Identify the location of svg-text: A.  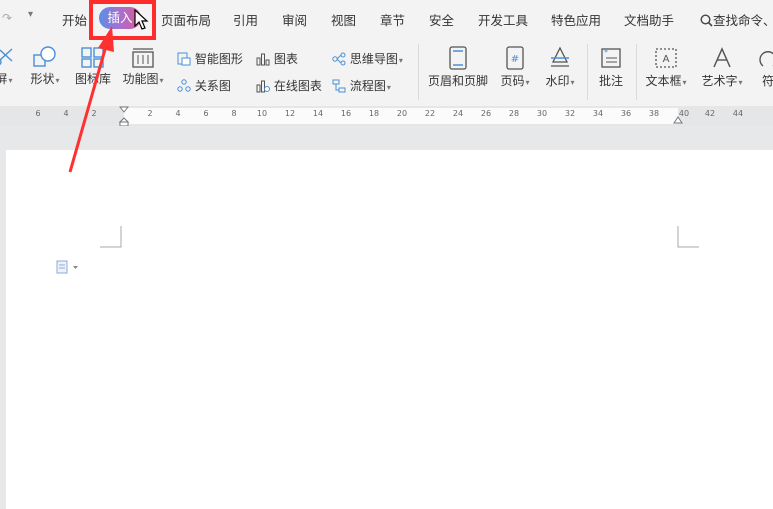
(666, 59).